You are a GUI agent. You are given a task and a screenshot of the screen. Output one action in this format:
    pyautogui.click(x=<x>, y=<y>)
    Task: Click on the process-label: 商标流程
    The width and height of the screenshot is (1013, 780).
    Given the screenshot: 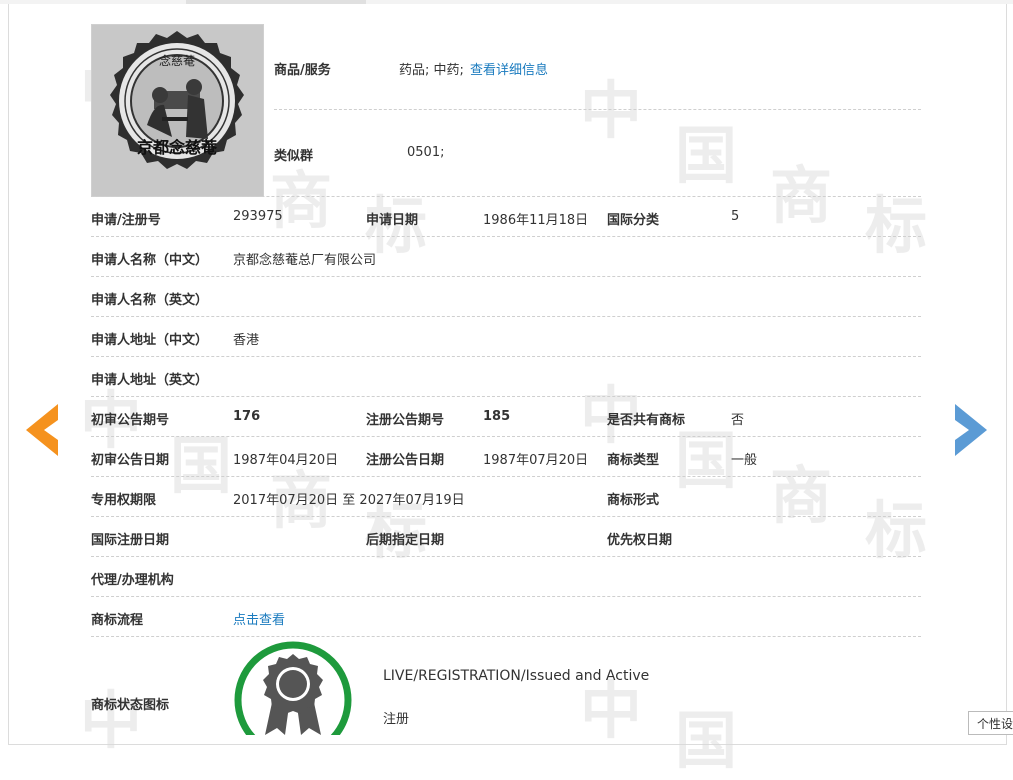 What is the action you would take?
    pyautogui.click(x=117, y=620)
    